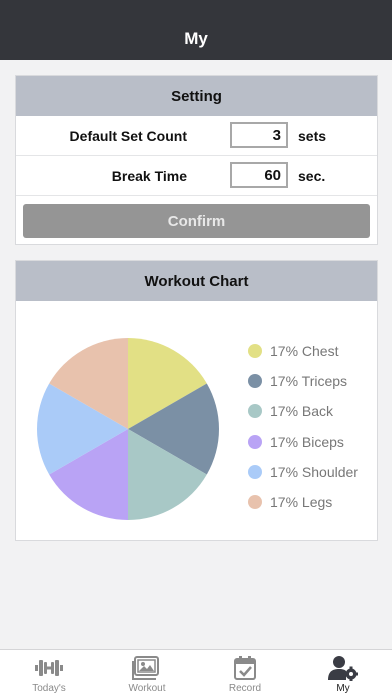 The width and height of the screenshot is (392, 696). I want to click on legend-item-legs: 17% Legs, so click(290, 502).